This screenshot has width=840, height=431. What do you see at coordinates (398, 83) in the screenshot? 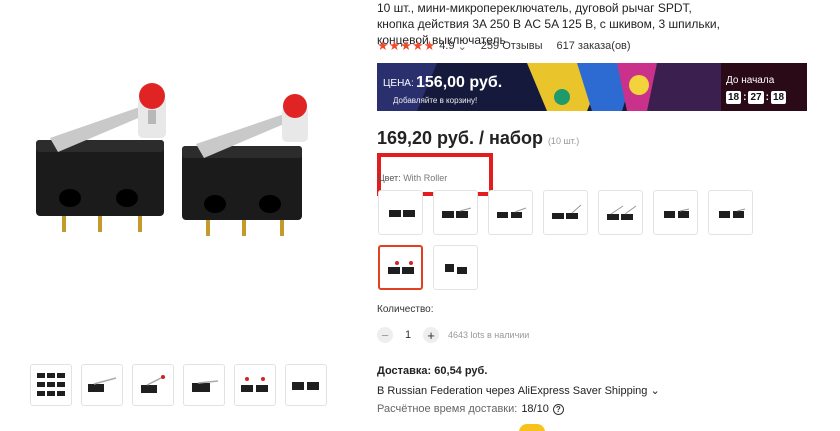
I see `promo-price-label: ЦЕНА:` at bounding box center [398, 83].